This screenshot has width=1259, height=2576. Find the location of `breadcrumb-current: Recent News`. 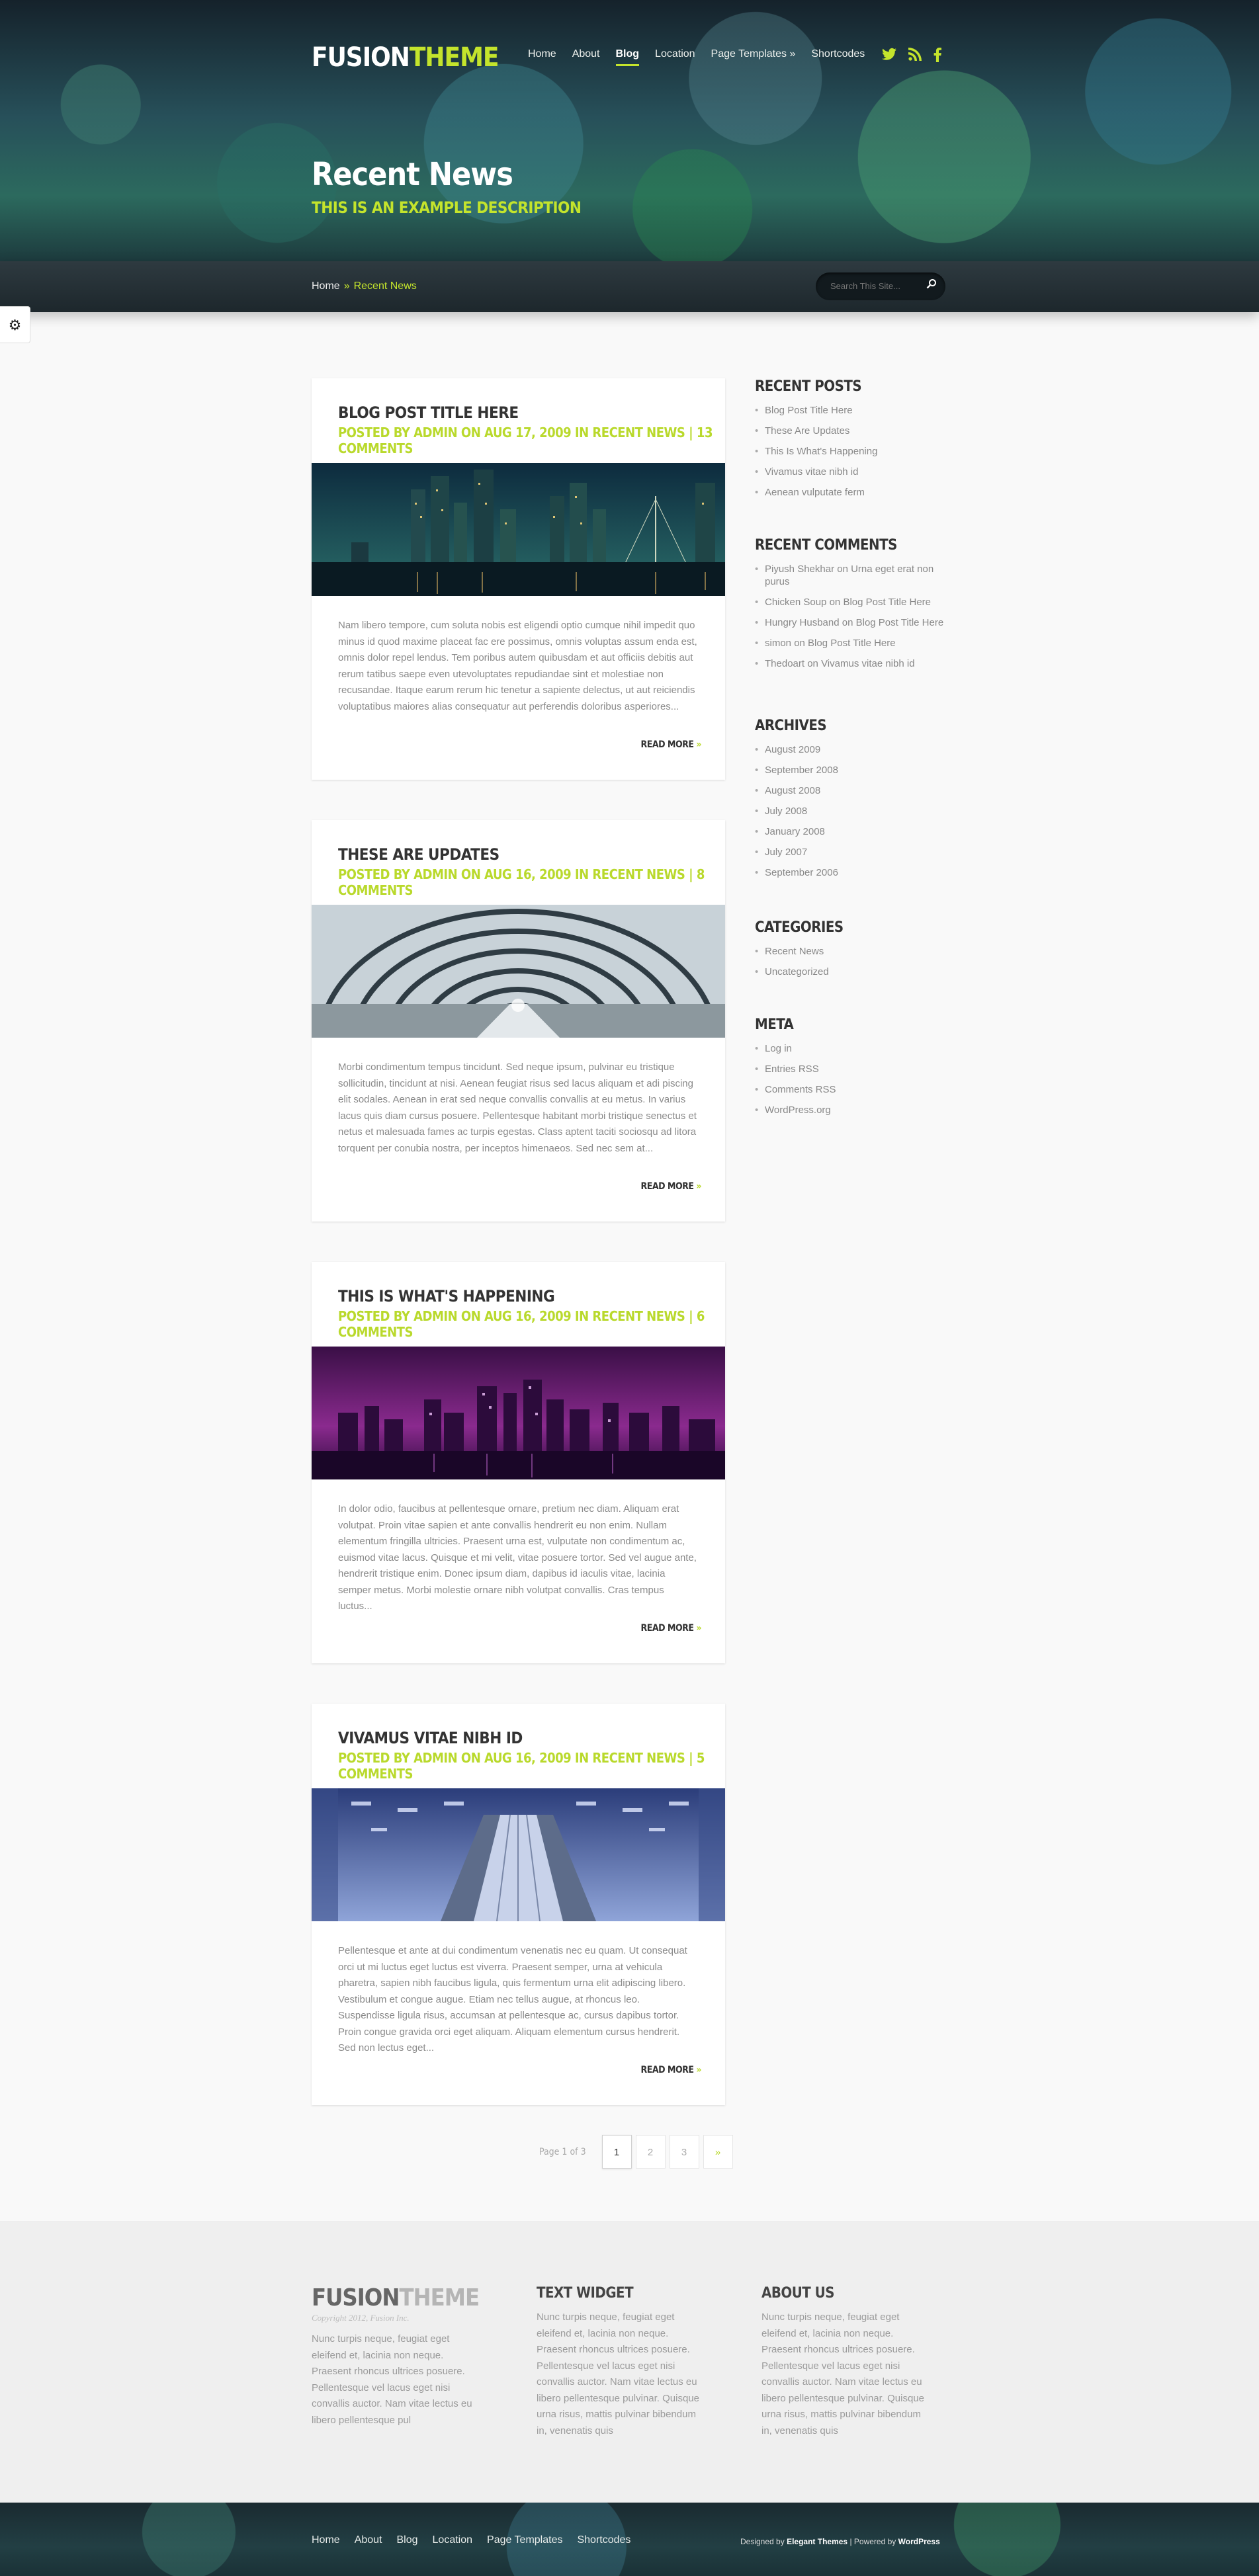

breadcrumb-current: Recent News is located at coordinates (385, 286).